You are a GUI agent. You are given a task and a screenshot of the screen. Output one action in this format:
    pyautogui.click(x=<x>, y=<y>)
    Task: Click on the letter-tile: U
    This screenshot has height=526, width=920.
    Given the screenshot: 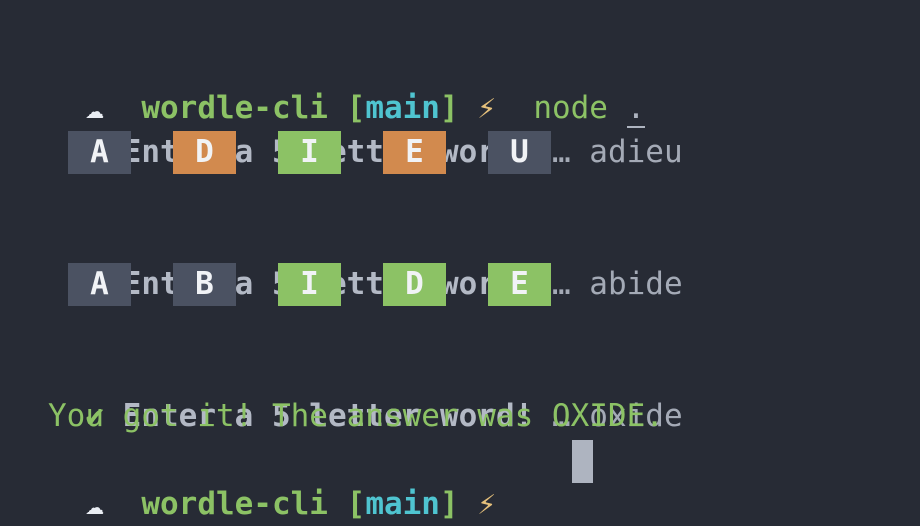 What is the action you would take?
    pyautogui.click(x=519, y=152)
    